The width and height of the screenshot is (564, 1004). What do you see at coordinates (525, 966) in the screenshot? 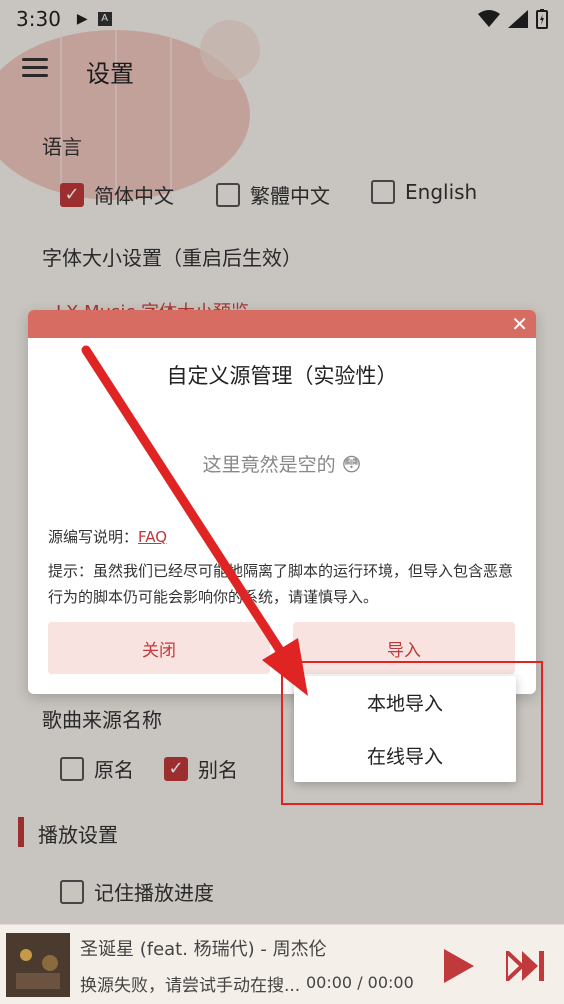
I see `next-track-icon` at bounding box center [525, 966].